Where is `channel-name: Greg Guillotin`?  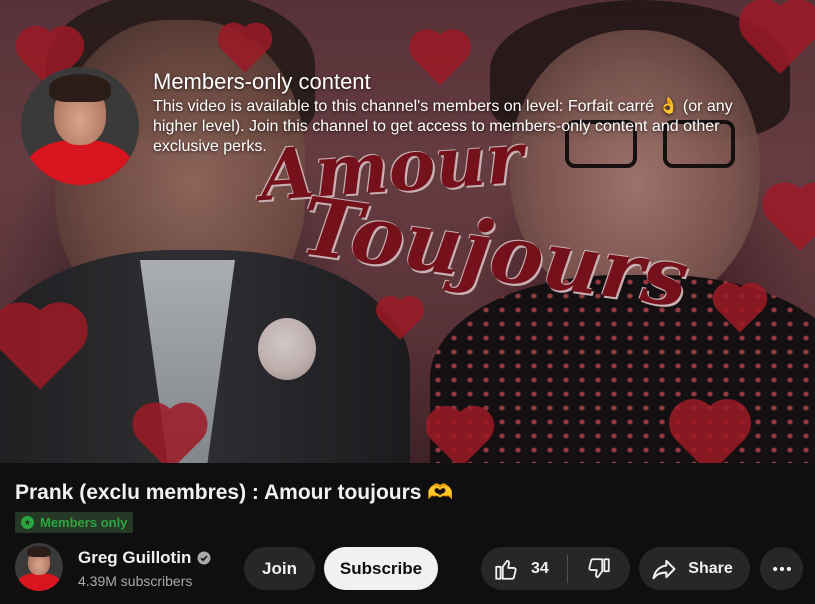 channel-name: Greg Guillotin is located at coordinates (135, 557).